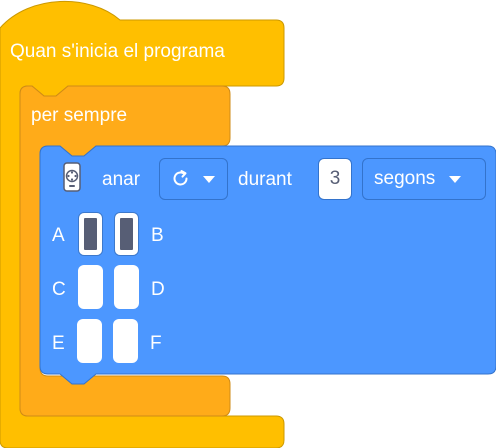  What do you see at coordinates (125, 341) in the screenshot?
I see `segment-toggle-f` at bounding box center [125, 341].